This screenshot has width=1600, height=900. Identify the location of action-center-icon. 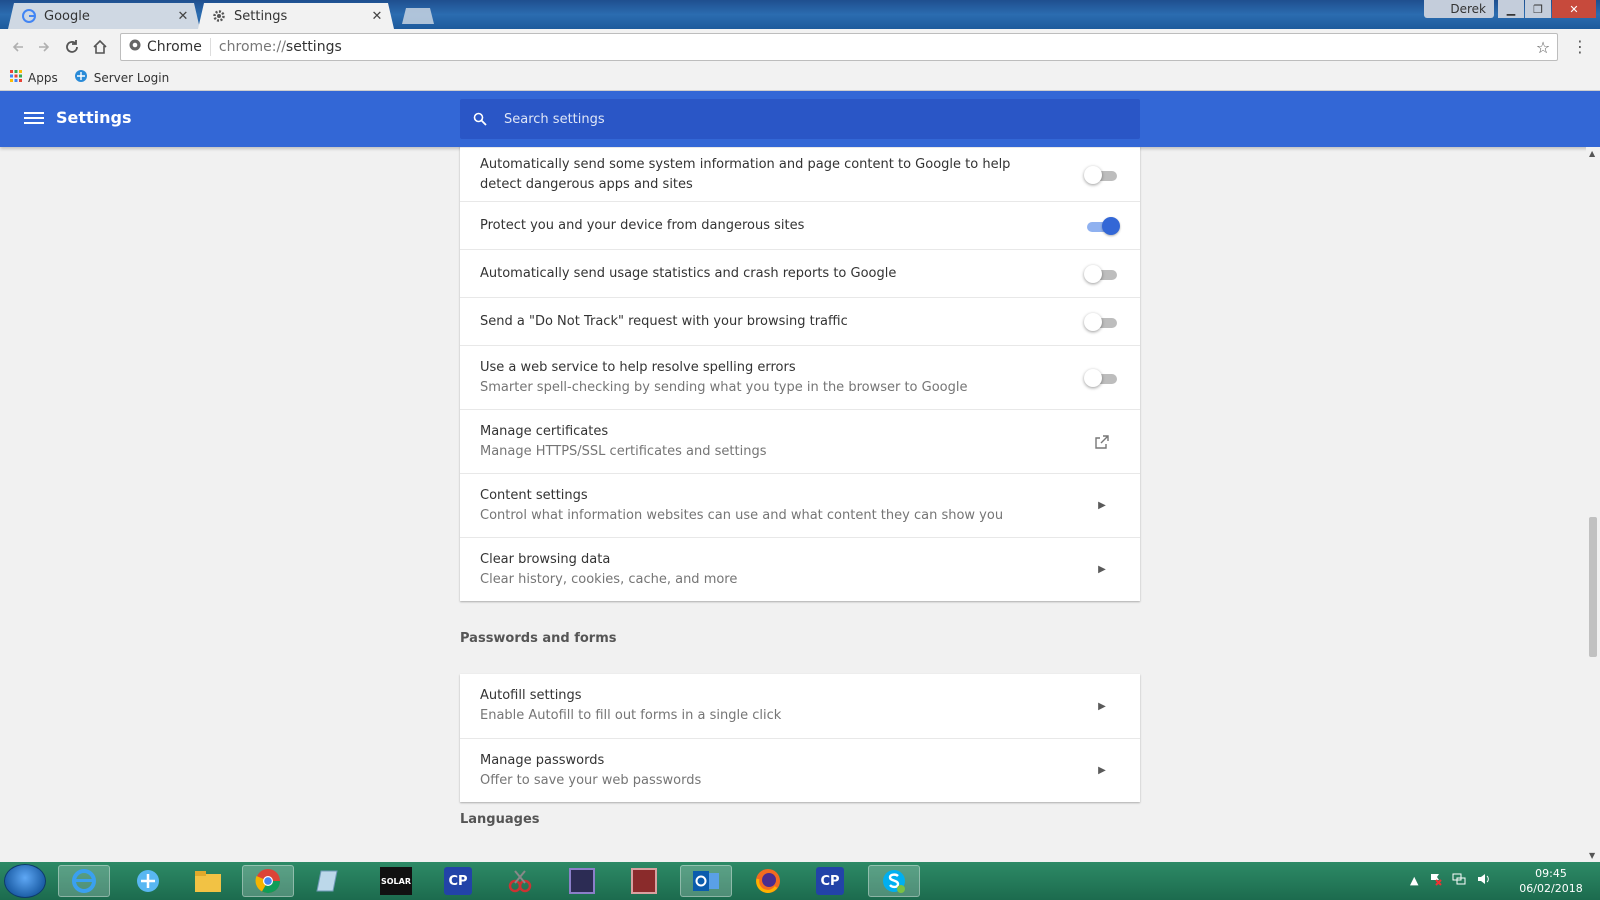
(1435, 880).